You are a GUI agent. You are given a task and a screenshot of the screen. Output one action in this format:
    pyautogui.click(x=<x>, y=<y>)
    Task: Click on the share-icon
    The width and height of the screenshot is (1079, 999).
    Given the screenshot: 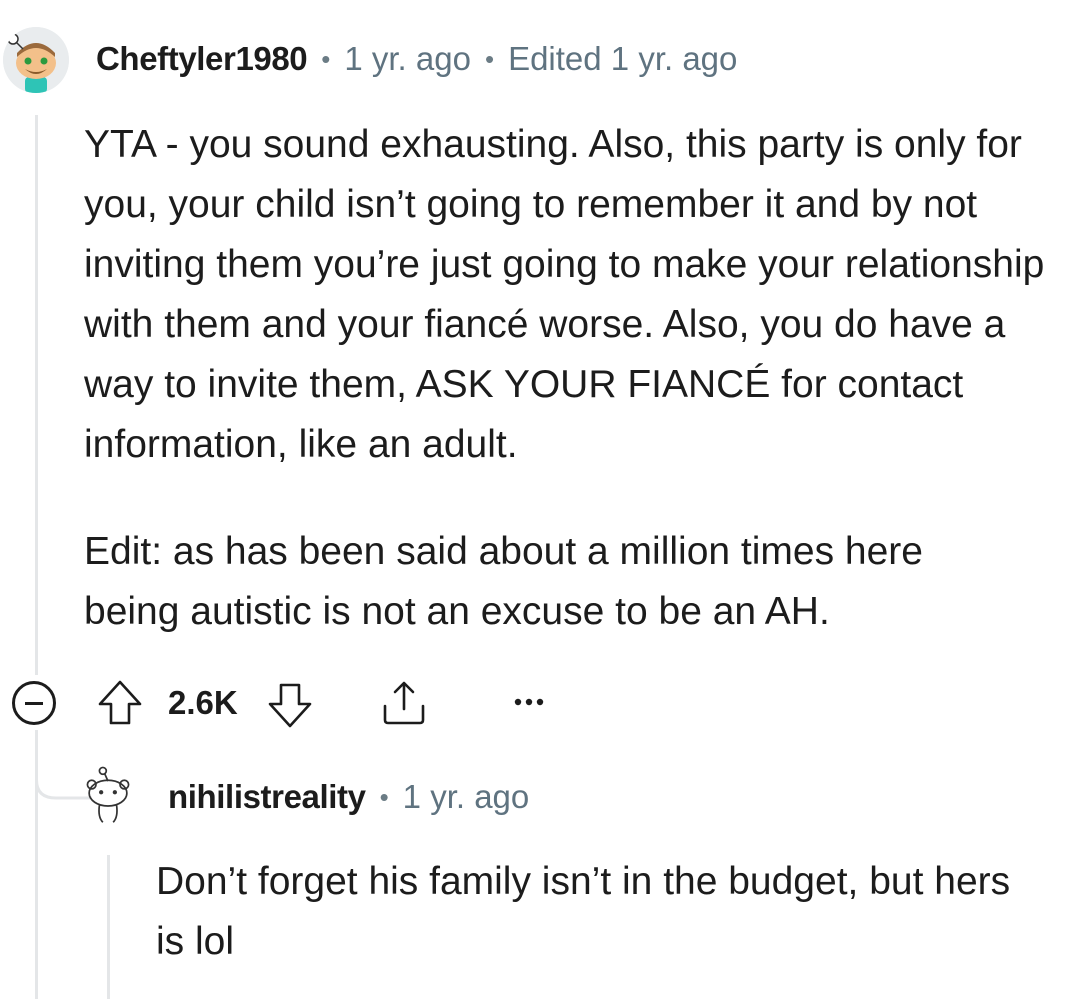 What is the action you would take?
    pyautogui.click(x=404, y=703)
    